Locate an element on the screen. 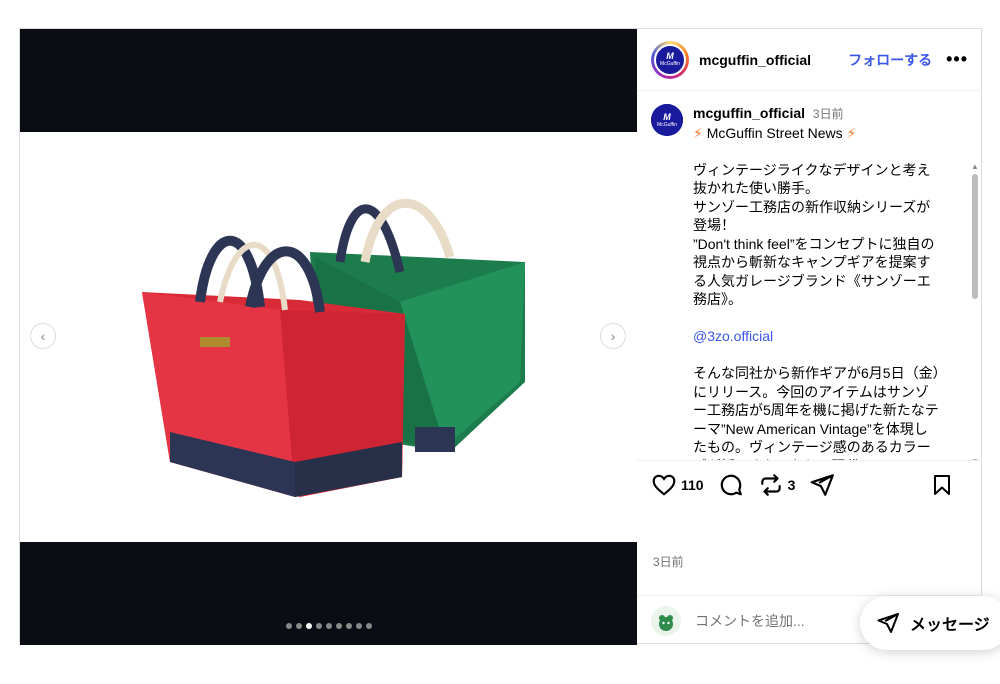 The width and height of the screenshot is (1000, 684). caption-line: サンゾー工務店の新作収納シリーズが is located at coordinates (812, 206).